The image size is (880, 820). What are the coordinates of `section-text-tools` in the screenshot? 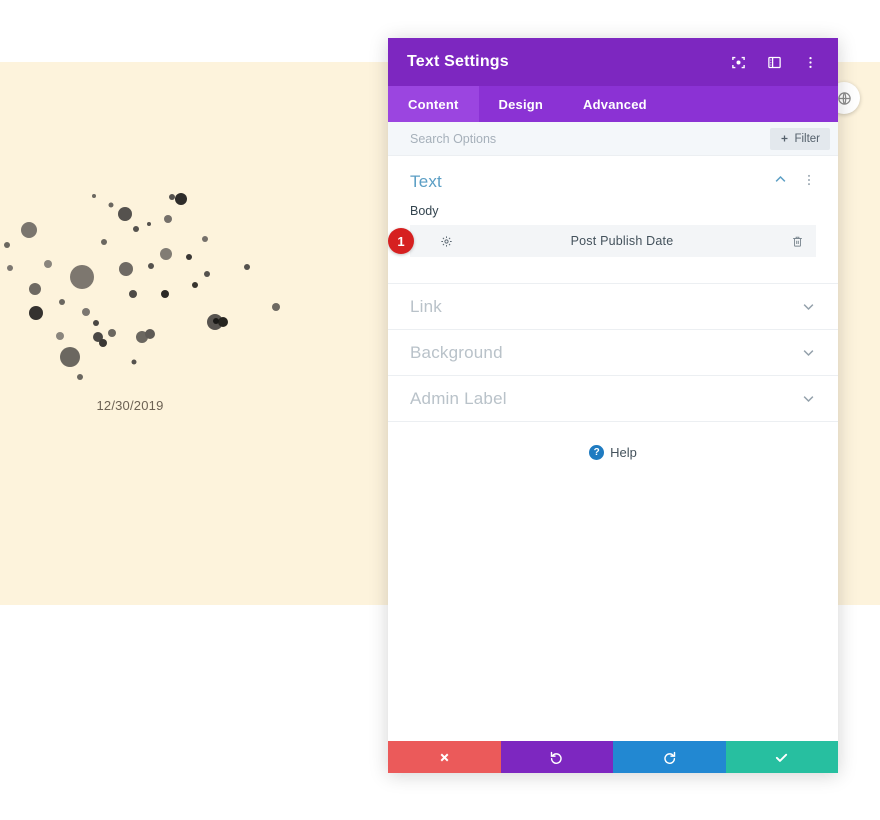 It's located at (794, 182).